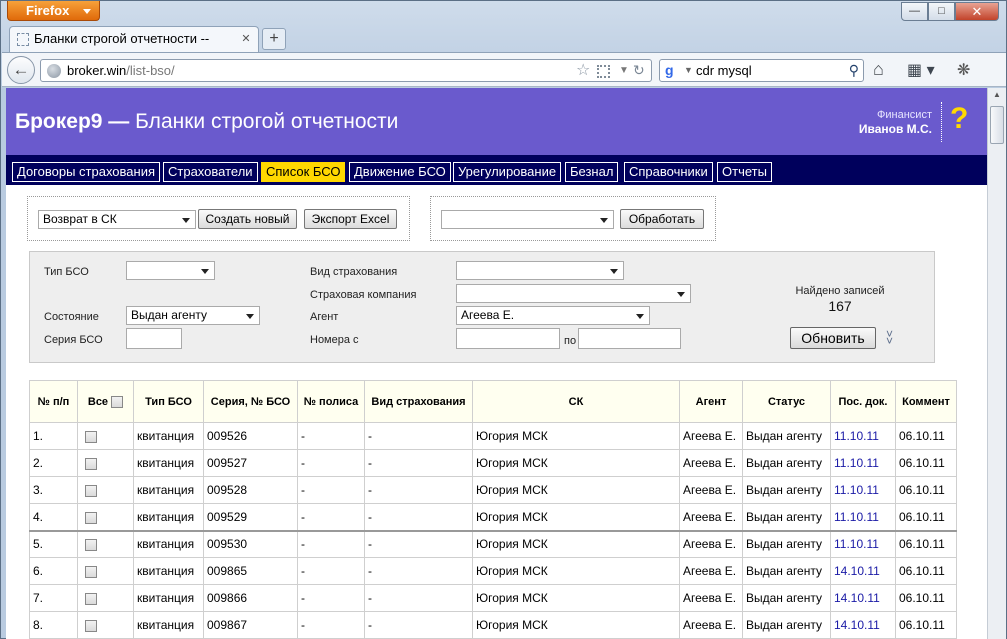 Image resolution: width=1007 pixels, height=639 pixels. Describe the element at coordinates (508, 338) in the screenshot. I see `numbers-from-input` at that location.